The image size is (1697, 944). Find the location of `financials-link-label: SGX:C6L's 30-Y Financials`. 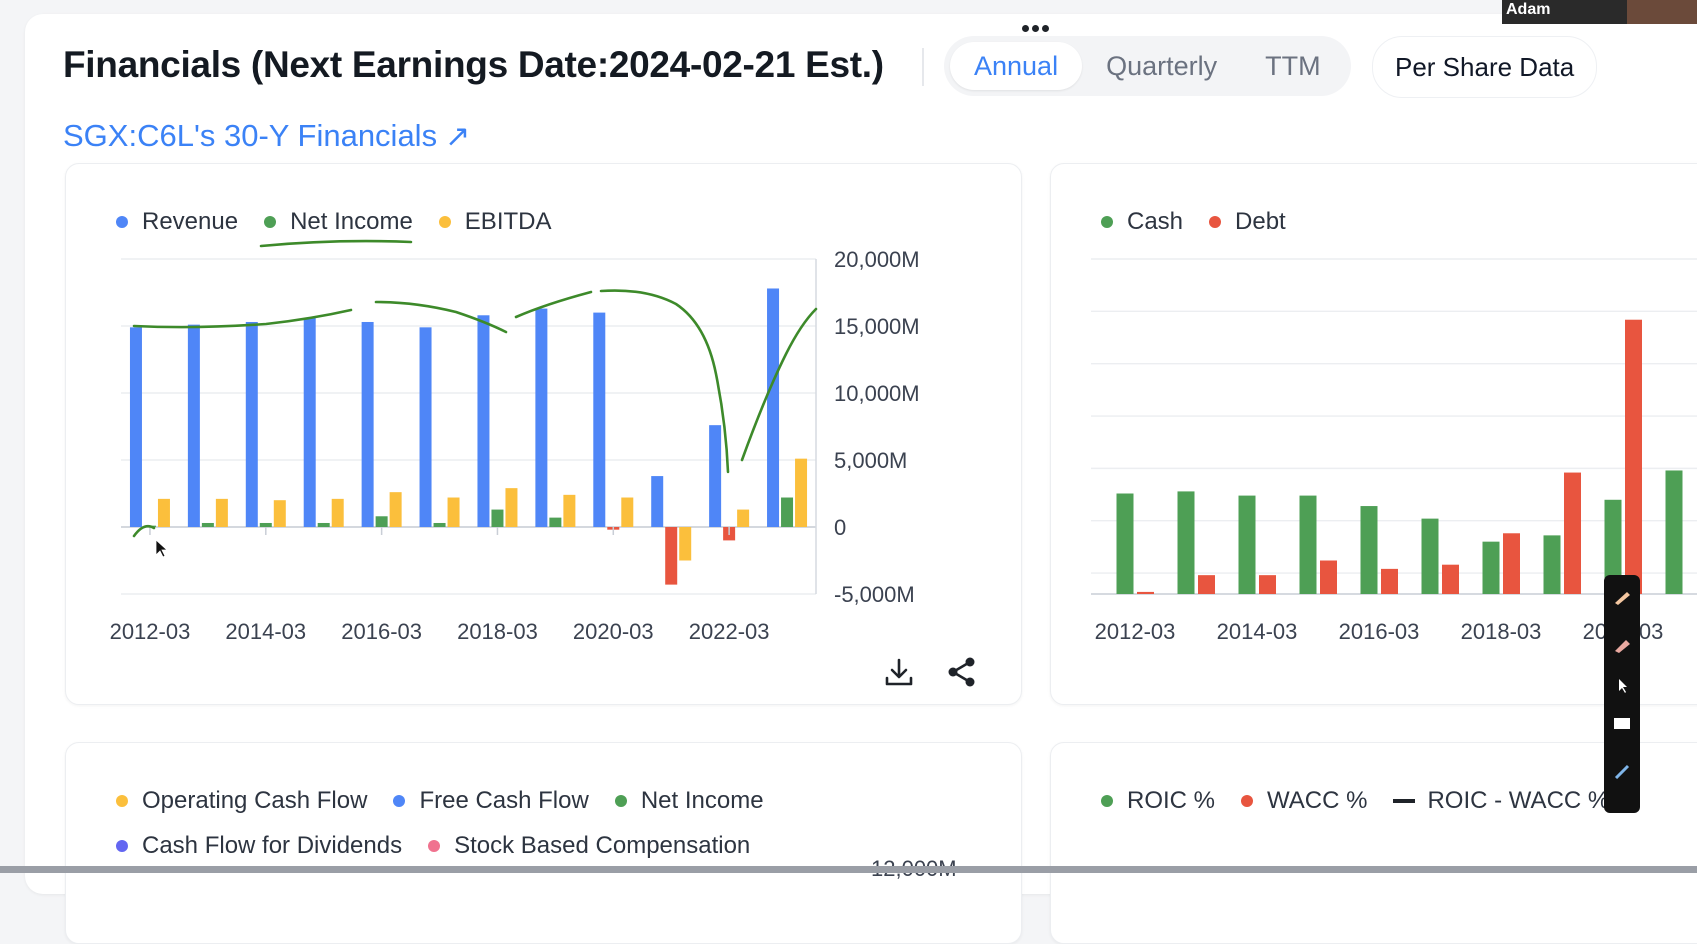

financials-link-label: SGX:C6L's 30-Y Financials is located at coordinates (250, 135).